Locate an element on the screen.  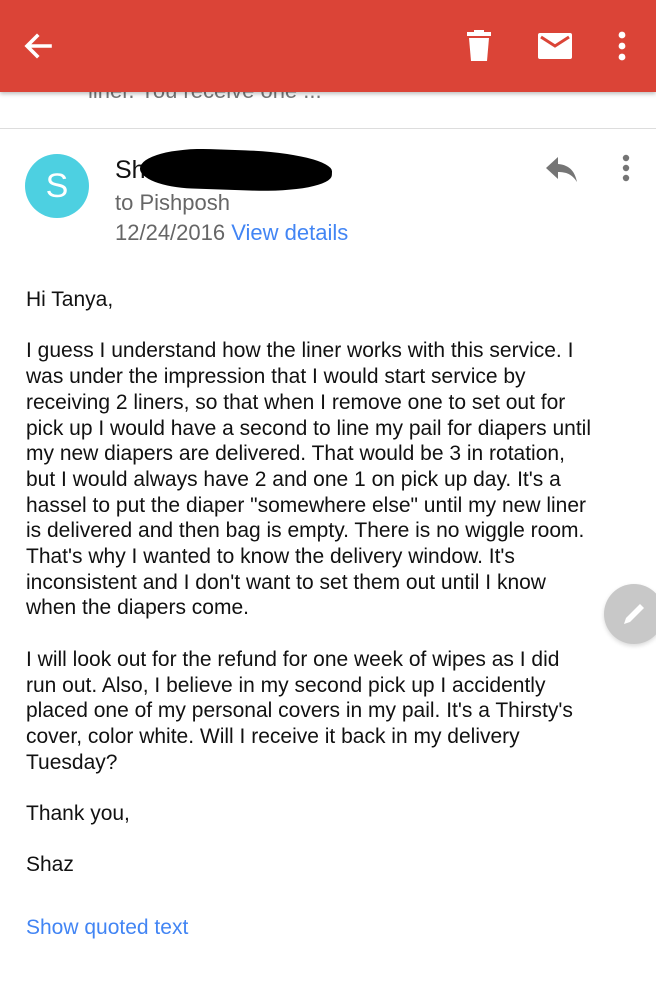
avatar-letter: S is located at coordinates (57, 185).